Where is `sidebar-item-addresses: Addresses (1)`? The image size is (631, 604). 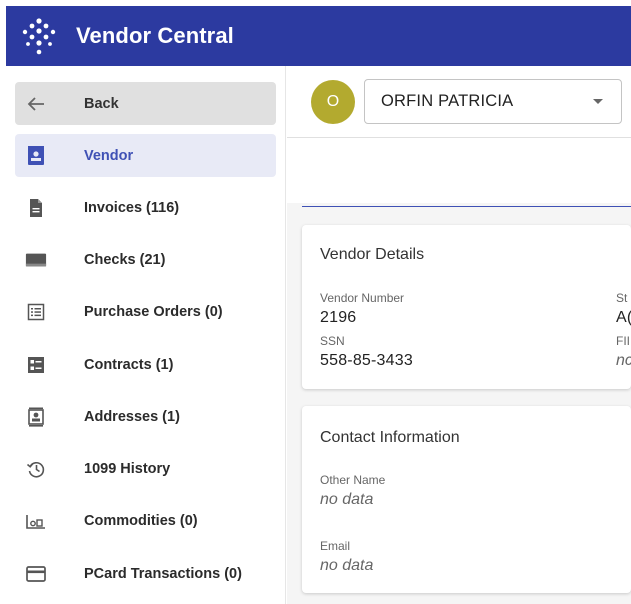
sidebar-item-addresses: Addresses (1) is located at coordinates (145, 416).